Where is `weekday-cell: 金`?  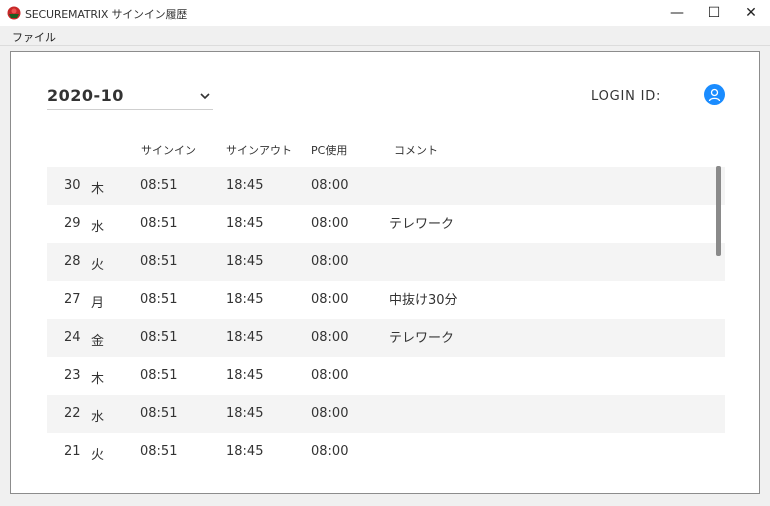
weekday-cell: 金 is located at coordinates (98, 341).